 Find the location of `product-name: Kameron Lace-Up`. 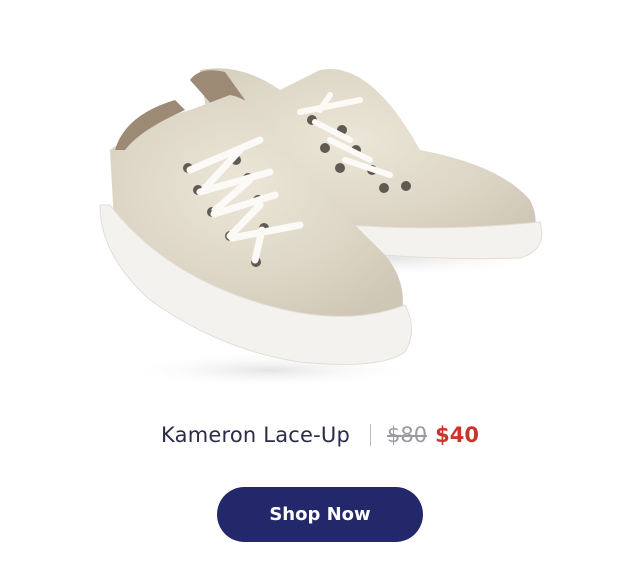

product-name: Kameron Lace-Up is located at coordinates (255, 435).